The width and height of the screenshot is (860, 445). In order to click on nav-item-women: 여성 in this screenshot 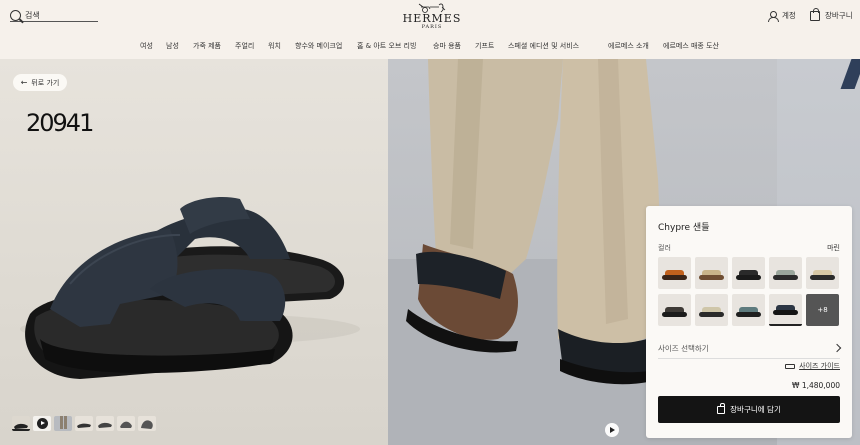, I will do `click(146, 46)`.